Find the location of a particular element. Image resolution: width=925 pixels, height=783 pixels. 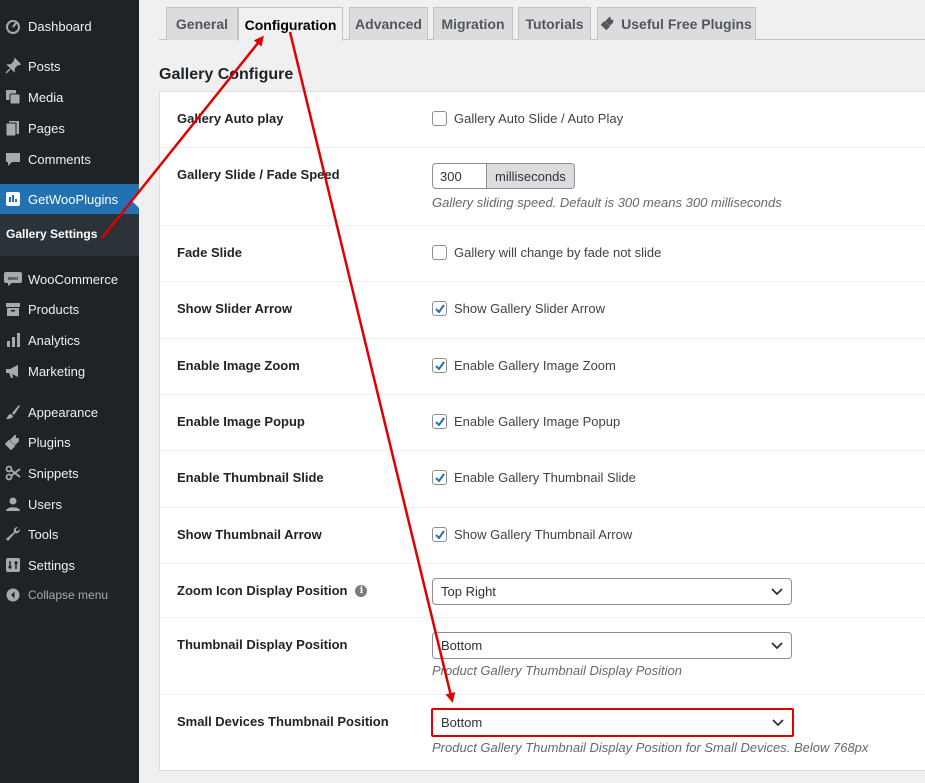

thumb-arrow-label: Show Thumbnail Arrow is located at coordinates (249, 534).